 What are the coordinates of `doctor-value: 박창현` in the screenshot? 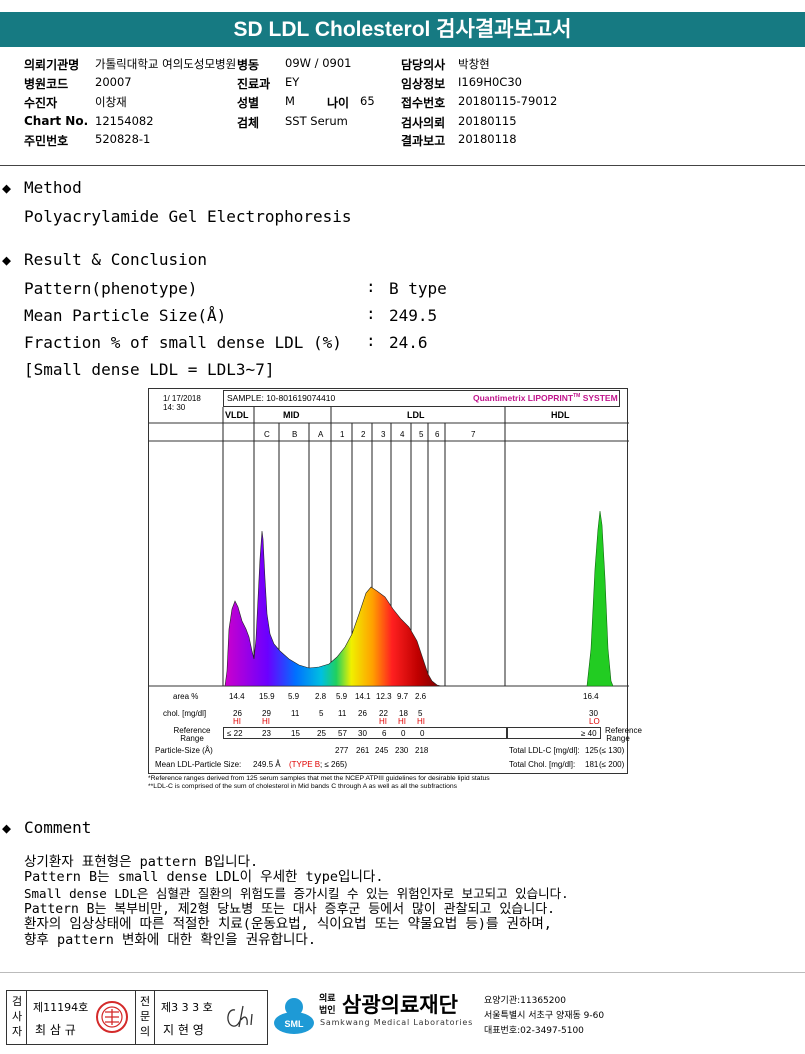 It's located at (474, 64).